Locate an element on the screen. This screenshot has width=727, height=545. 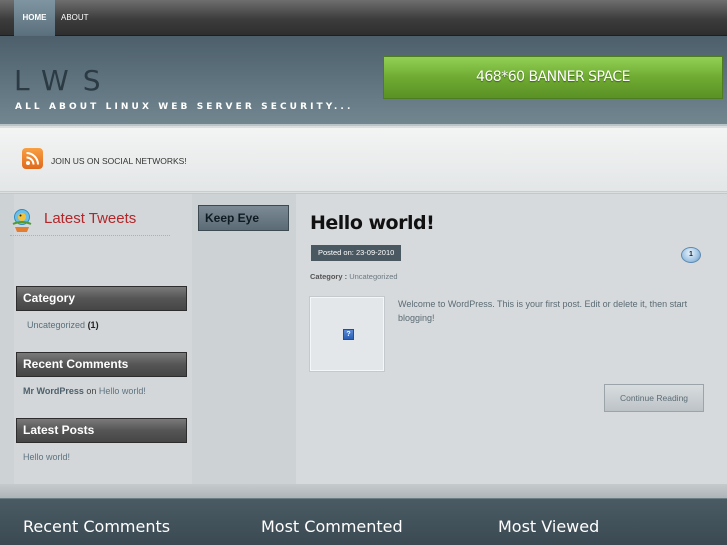
latest-posts-widget-title: Latest Posts is located at coordinates (101, 430).